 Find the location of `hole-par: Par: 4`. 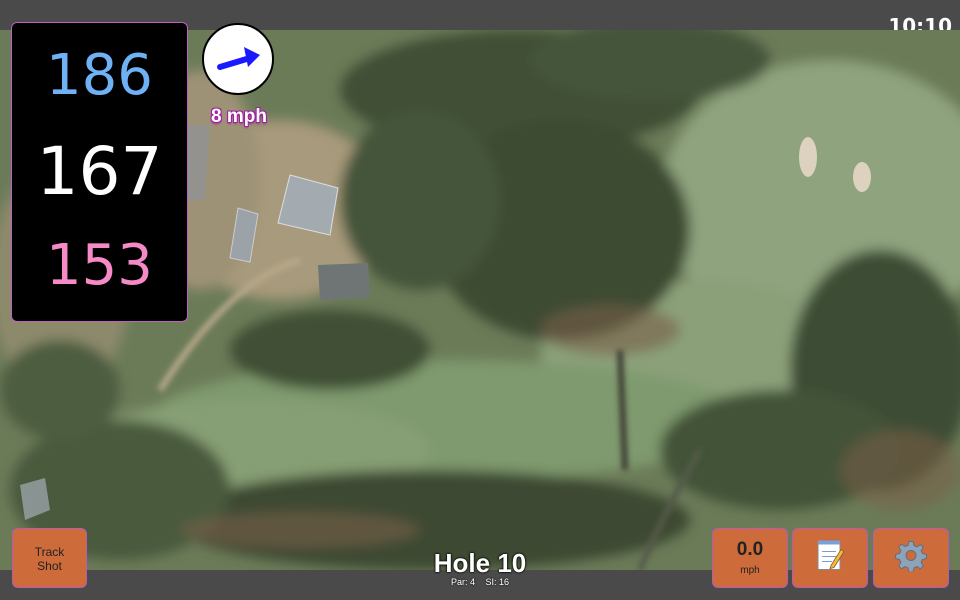

hole-par: Par: 4 is located at coordinates (462, 582).